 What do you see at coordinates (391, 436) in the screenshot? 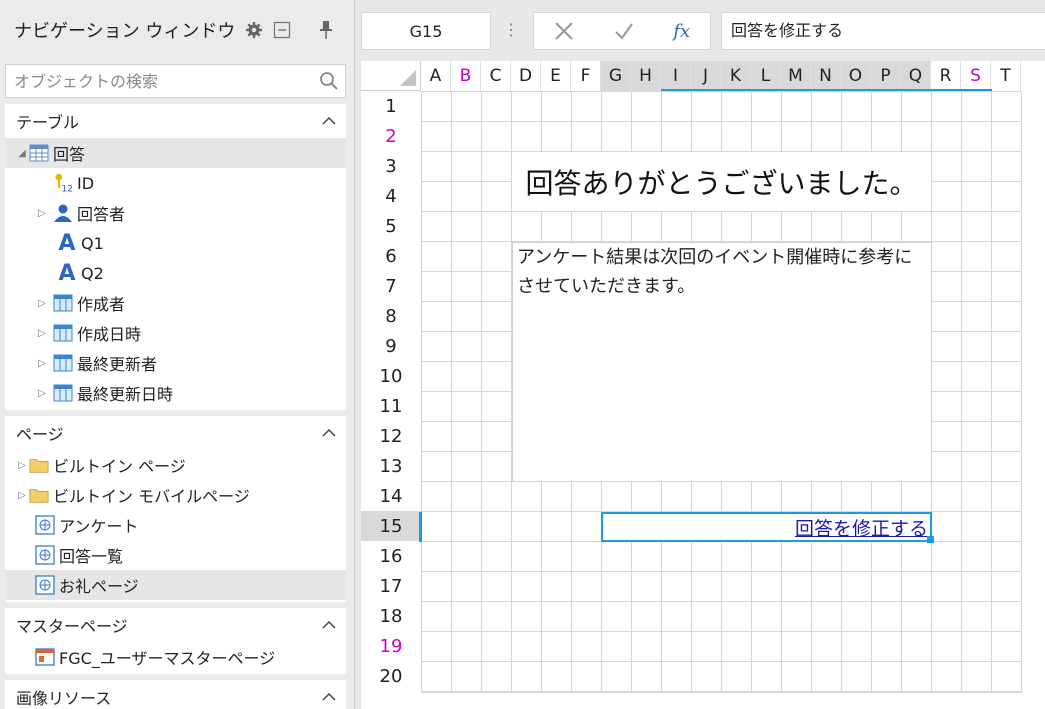
I see `row-header: 12` at bounding box center [391, 436].